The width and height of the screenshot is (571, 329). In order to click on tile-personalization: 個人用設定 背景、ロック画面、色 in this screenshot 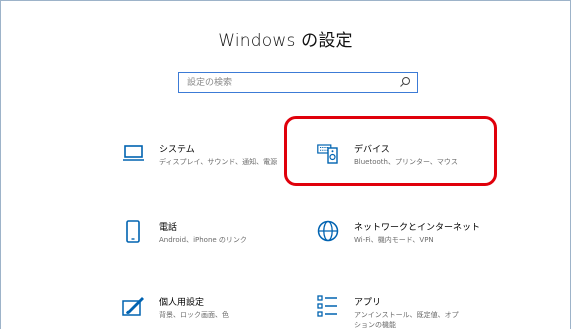, I will do `click(217, 312)`.